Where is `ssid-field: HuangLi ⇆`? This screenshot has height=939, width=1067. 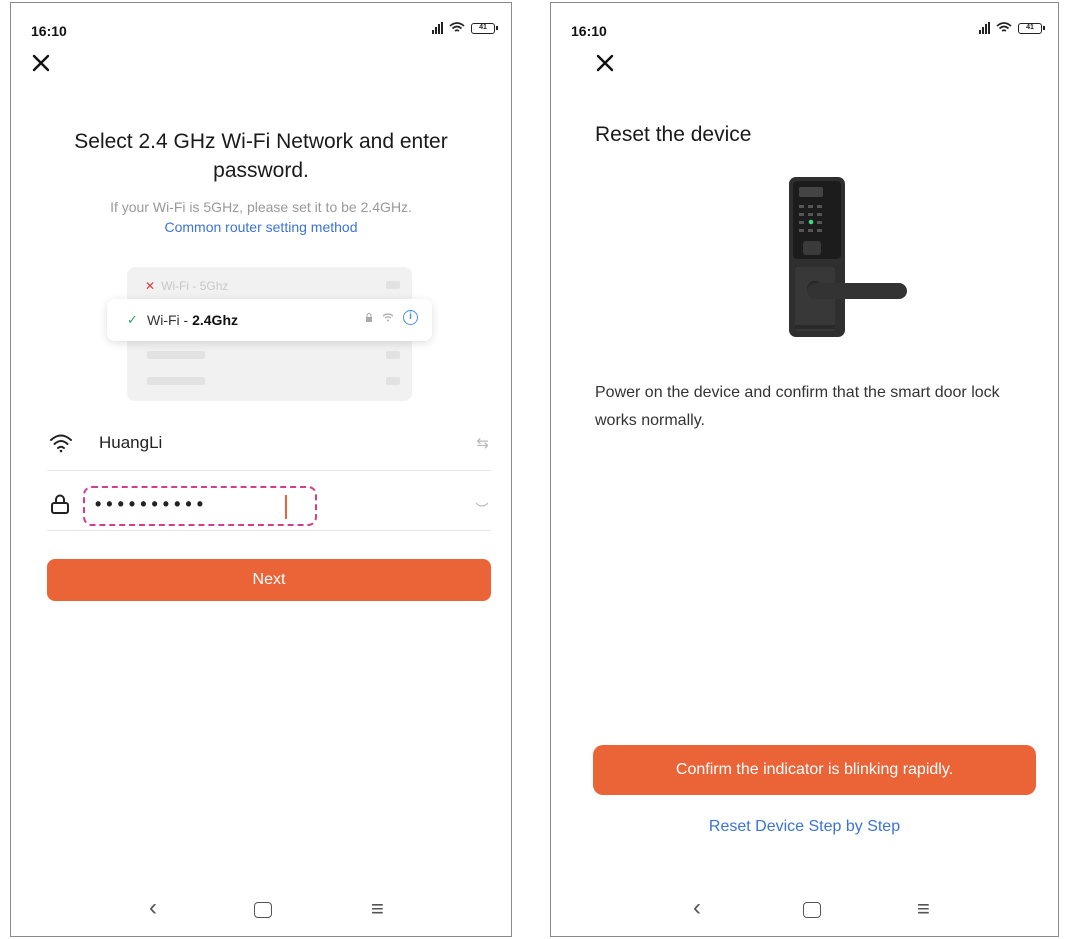 ssid-field: HuangLi ⇆ is located at coordinates (269, 446).